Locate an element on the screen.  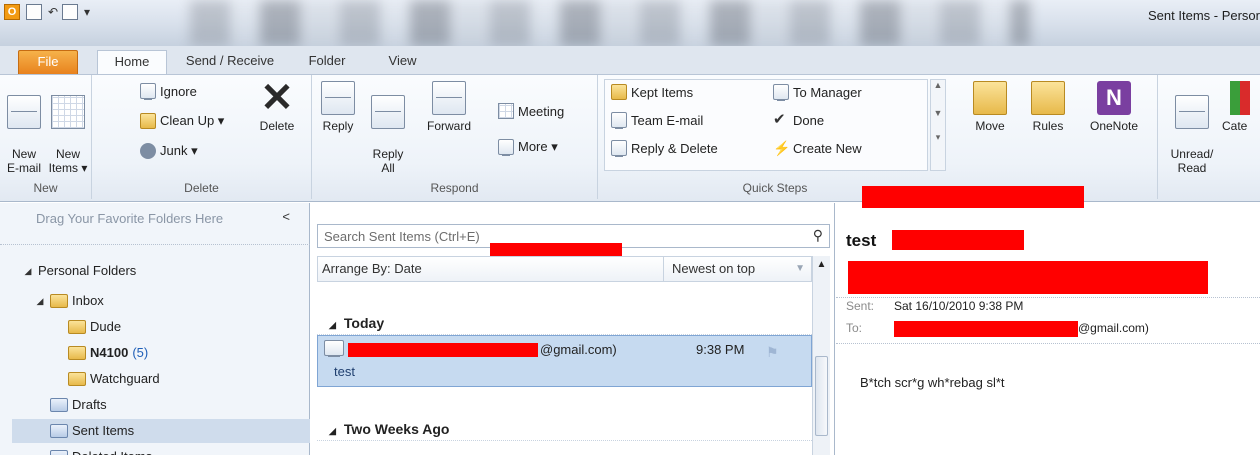
ignore-button: Ignore is located at coordinates (168, 91).